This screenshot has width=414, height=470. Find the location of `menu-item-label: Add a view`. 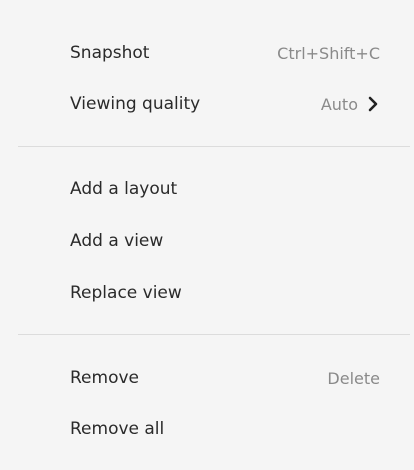

menu-item-label: Add a view is located at coordinates (117, 241).